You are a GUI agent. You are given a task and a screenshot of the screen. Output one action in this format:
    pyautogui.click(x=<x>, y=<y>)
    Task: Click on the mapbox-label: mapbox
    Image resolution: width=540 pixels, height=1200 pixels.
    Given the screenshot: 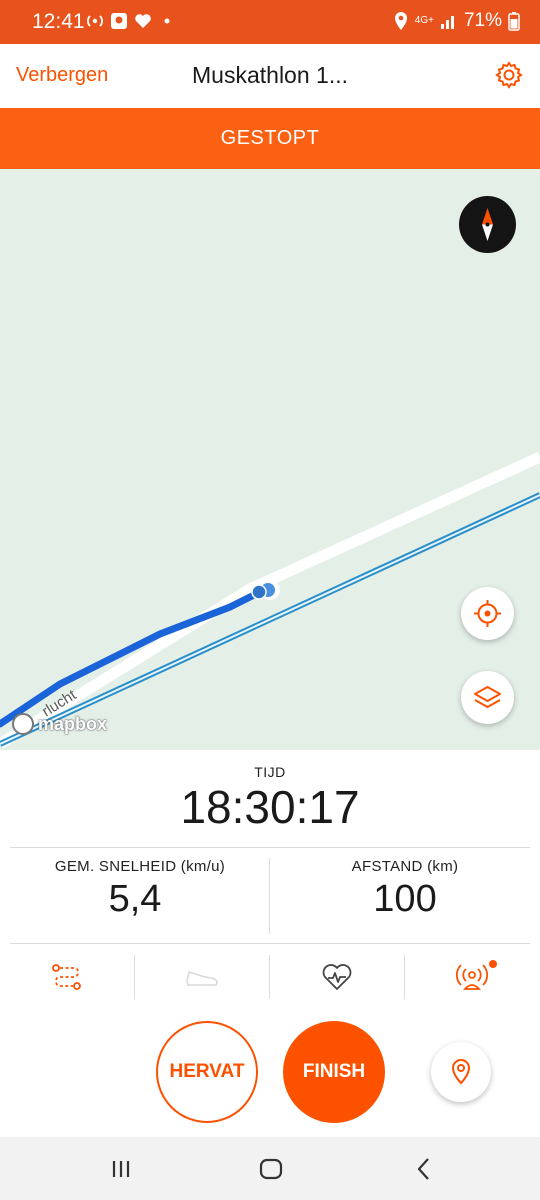 What is the action you would take?
    pyautogui.click(x=73, y=723)
    